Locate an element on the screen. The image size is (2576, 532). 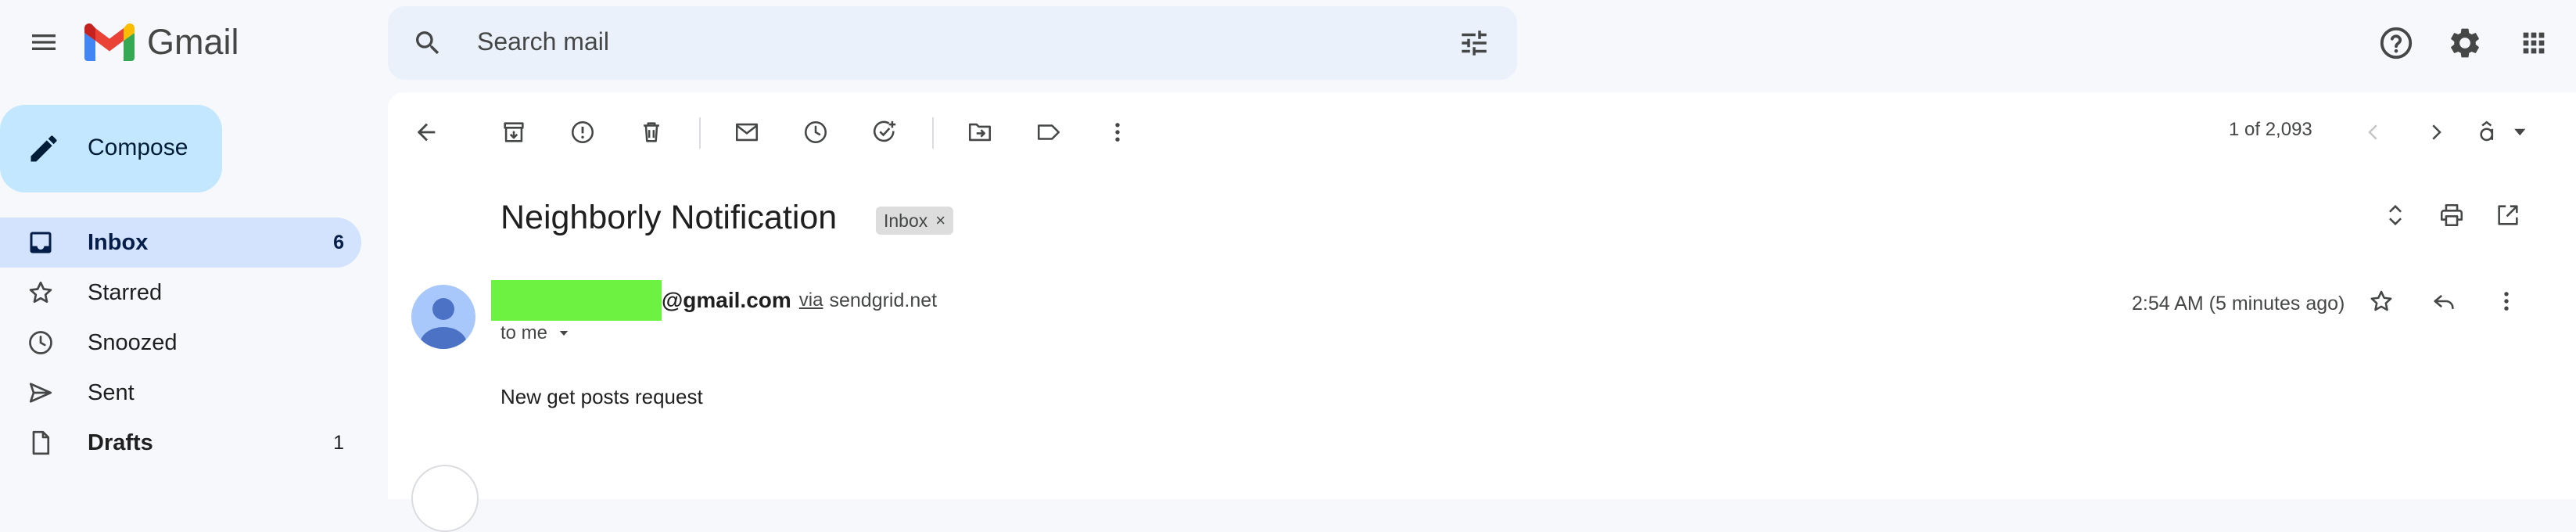
input-tools-icon is located at coordinates (2503, 131).